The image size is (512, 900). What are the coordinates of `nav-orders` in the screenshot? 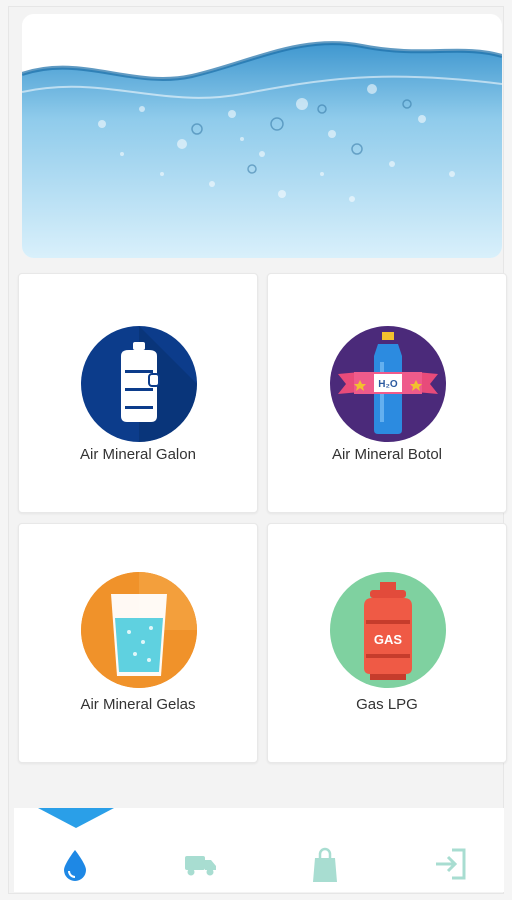 It's located at (325, 863).